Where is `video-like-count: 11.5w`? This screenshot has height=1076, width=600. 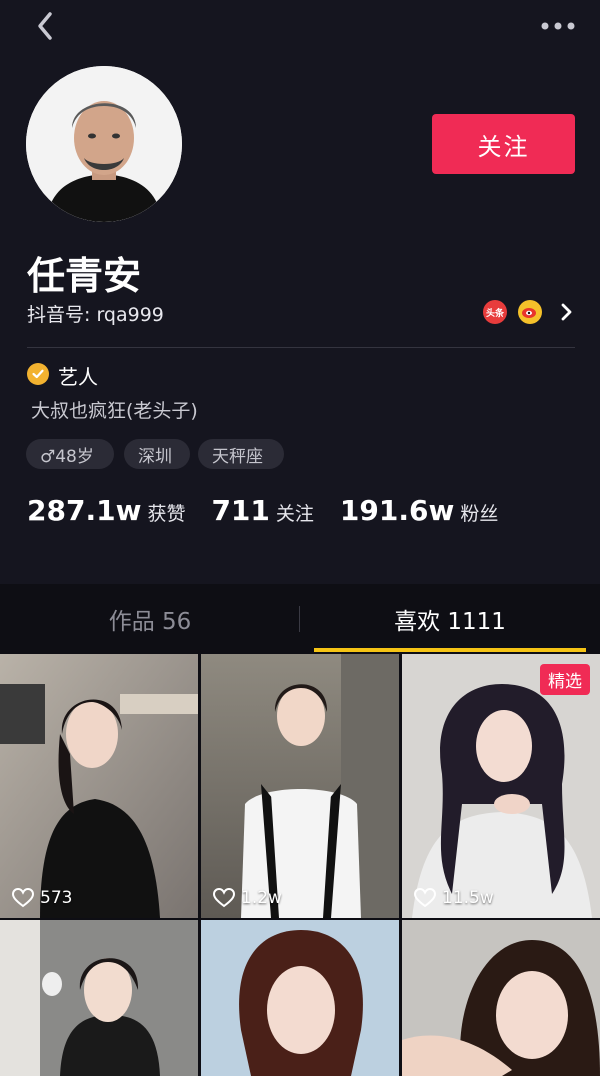 video-like-count: 11.5w is located at coordinates (454, 898).